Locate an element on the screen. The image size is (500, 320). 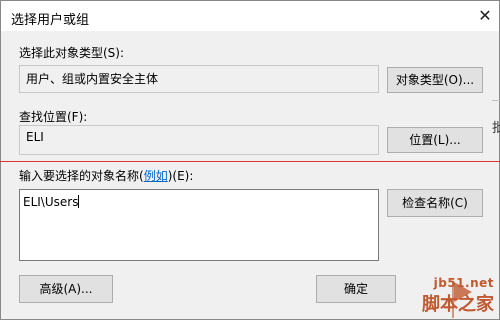
text-caret is located at coordinates (79, 201).